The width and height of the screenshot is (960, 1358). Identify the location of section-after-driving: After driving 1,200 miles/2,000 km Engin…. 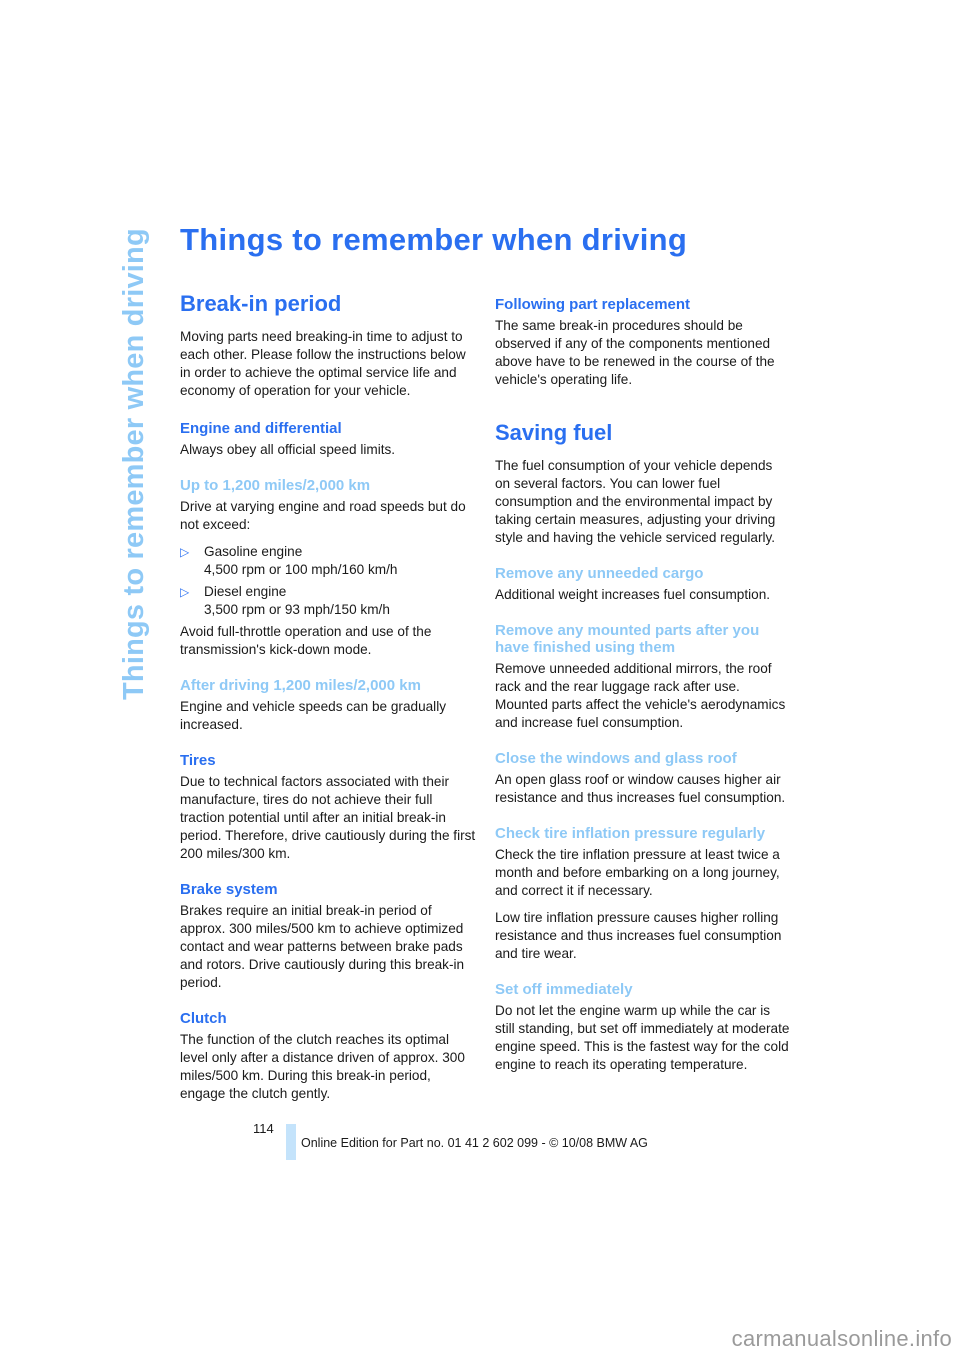
(328, 705).